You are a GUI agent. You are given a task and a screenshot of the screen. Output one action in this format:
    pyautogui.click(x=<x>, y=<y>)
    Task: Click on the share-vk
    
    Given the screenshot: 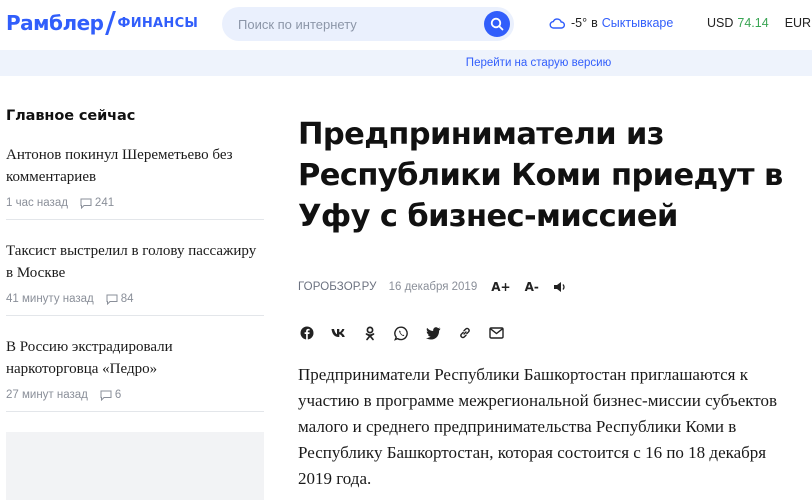 What is the action you would take?
    pyautogui.click(x=339, y=333)
    